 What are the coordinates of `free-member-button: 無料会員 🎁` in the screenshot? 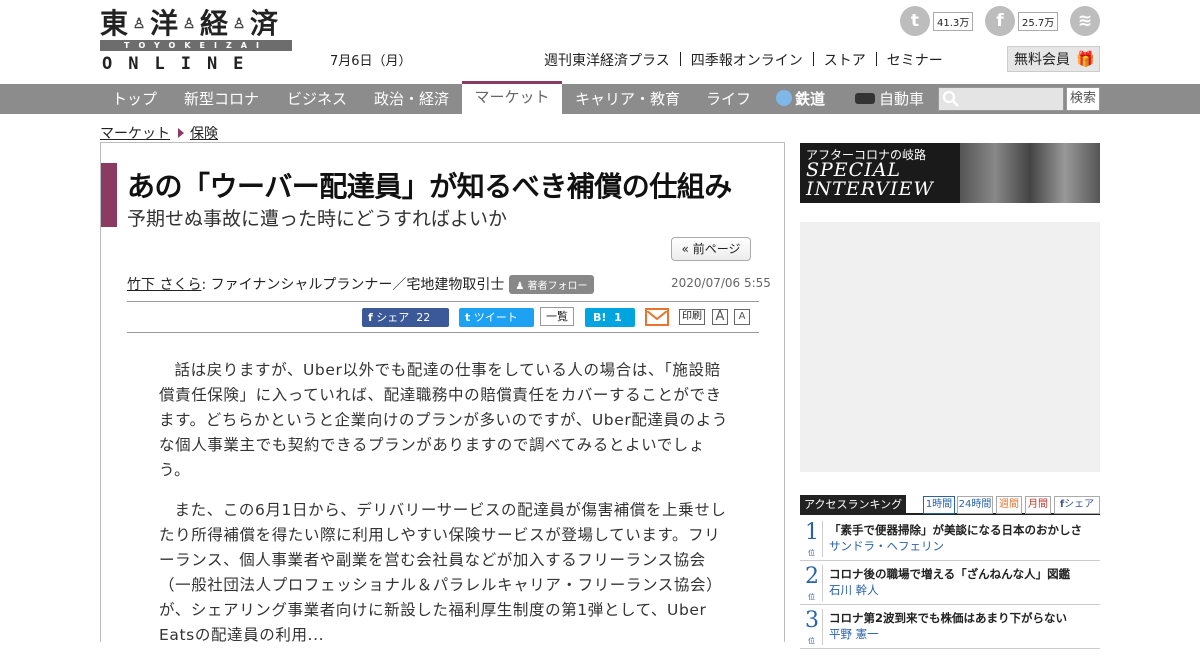 It's located at (1053, 59).